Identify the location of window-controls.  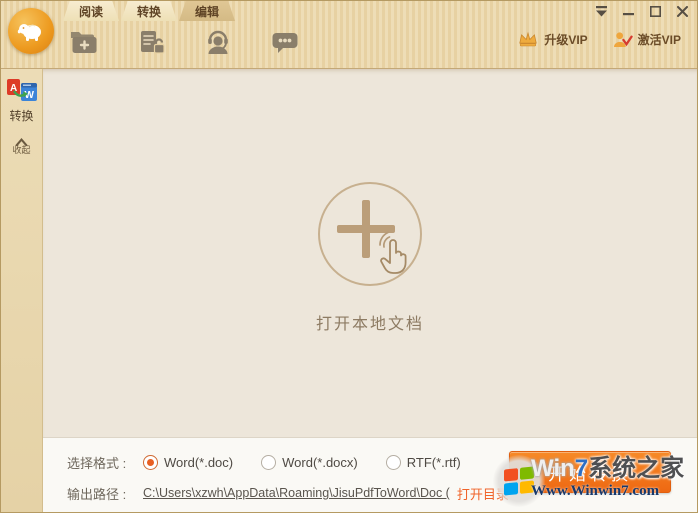
(641, 11).